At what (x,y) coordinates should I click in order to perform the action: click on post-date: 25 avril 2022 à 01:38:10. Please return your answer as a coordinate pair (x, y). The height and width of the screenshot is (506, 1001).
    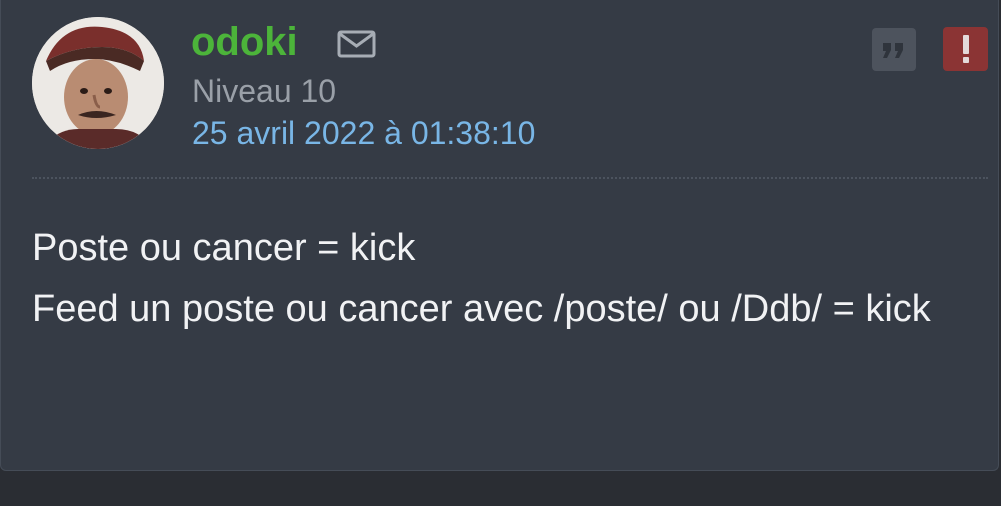
    Looking at the image, I should click on (363, 133).